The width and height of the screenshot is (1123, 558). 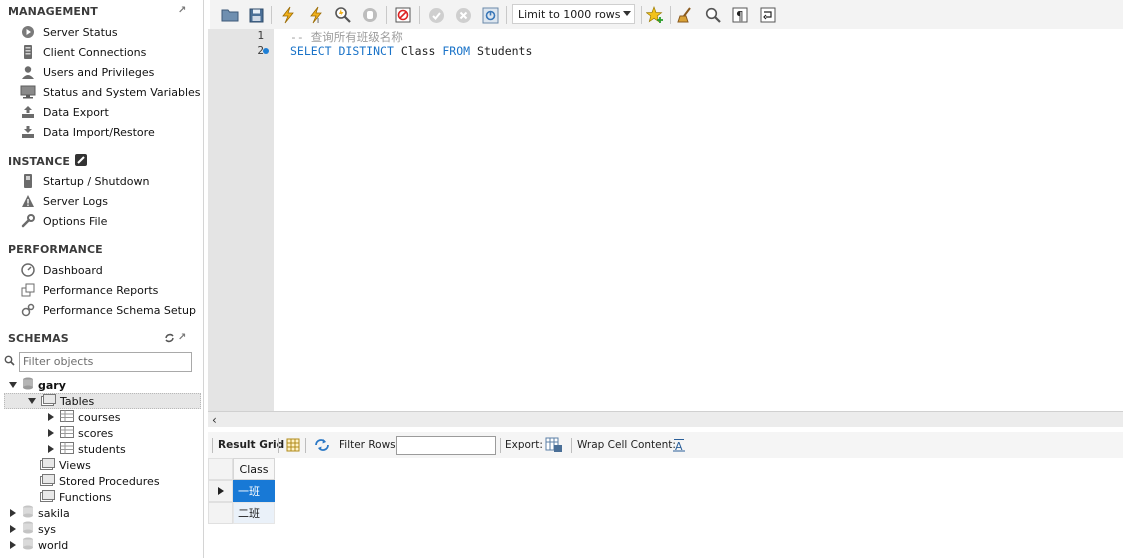 What do you see at coordinates (28, 52) in the screenshot?
I see `server-icon` at bounding box center [28, 52].